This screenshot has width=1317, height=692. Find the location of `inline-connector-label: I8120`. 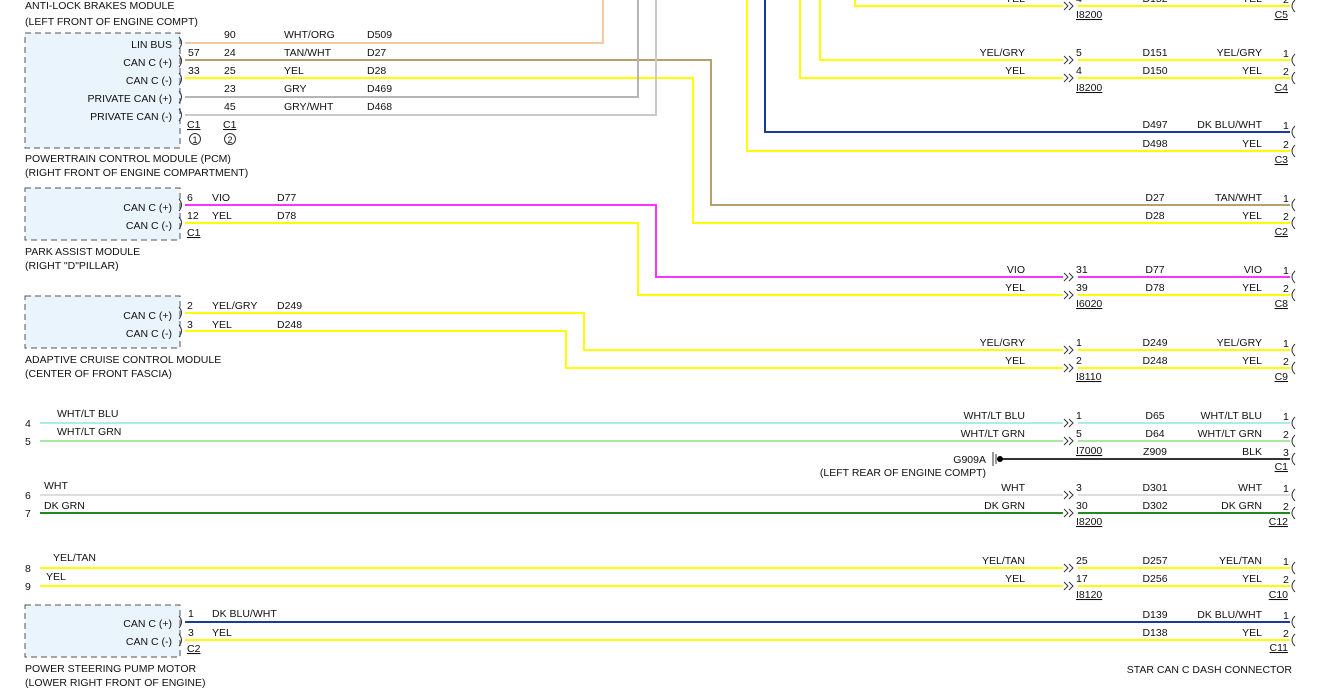

inline-connector-label: I8120 is located at coordinates (1089, 595).